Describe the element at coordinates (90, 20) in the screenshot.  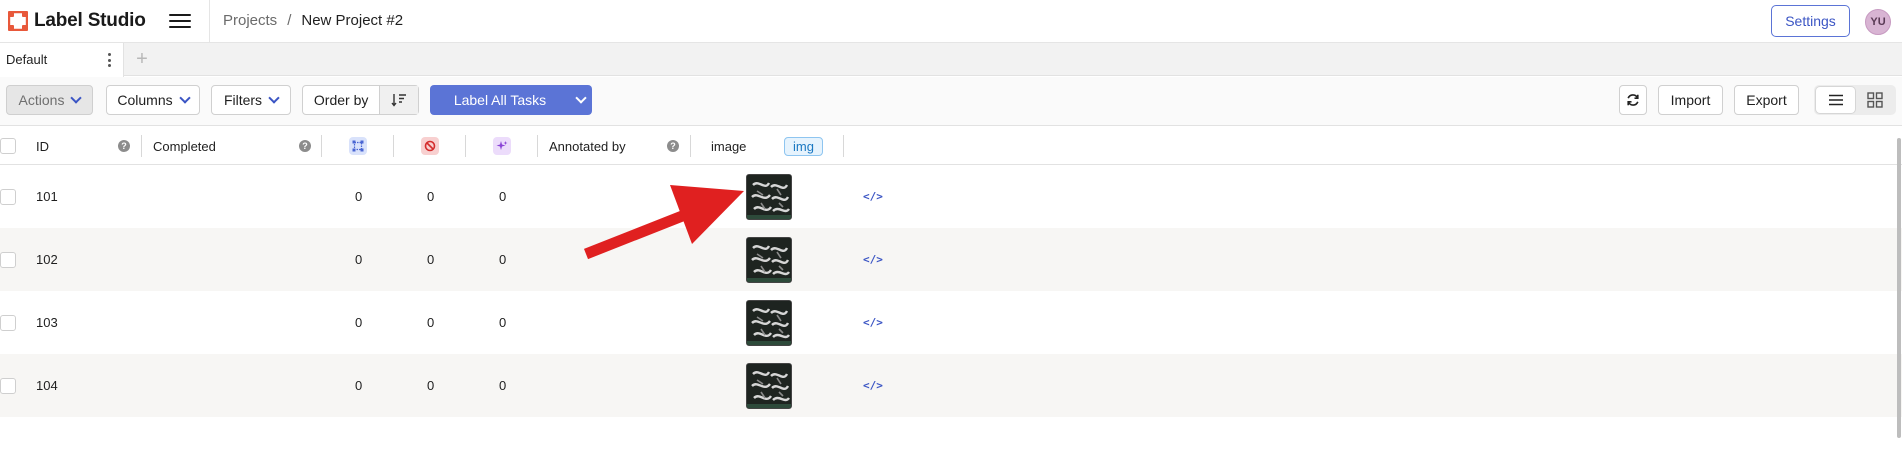
I see `app-name: Label Studio` at that location.